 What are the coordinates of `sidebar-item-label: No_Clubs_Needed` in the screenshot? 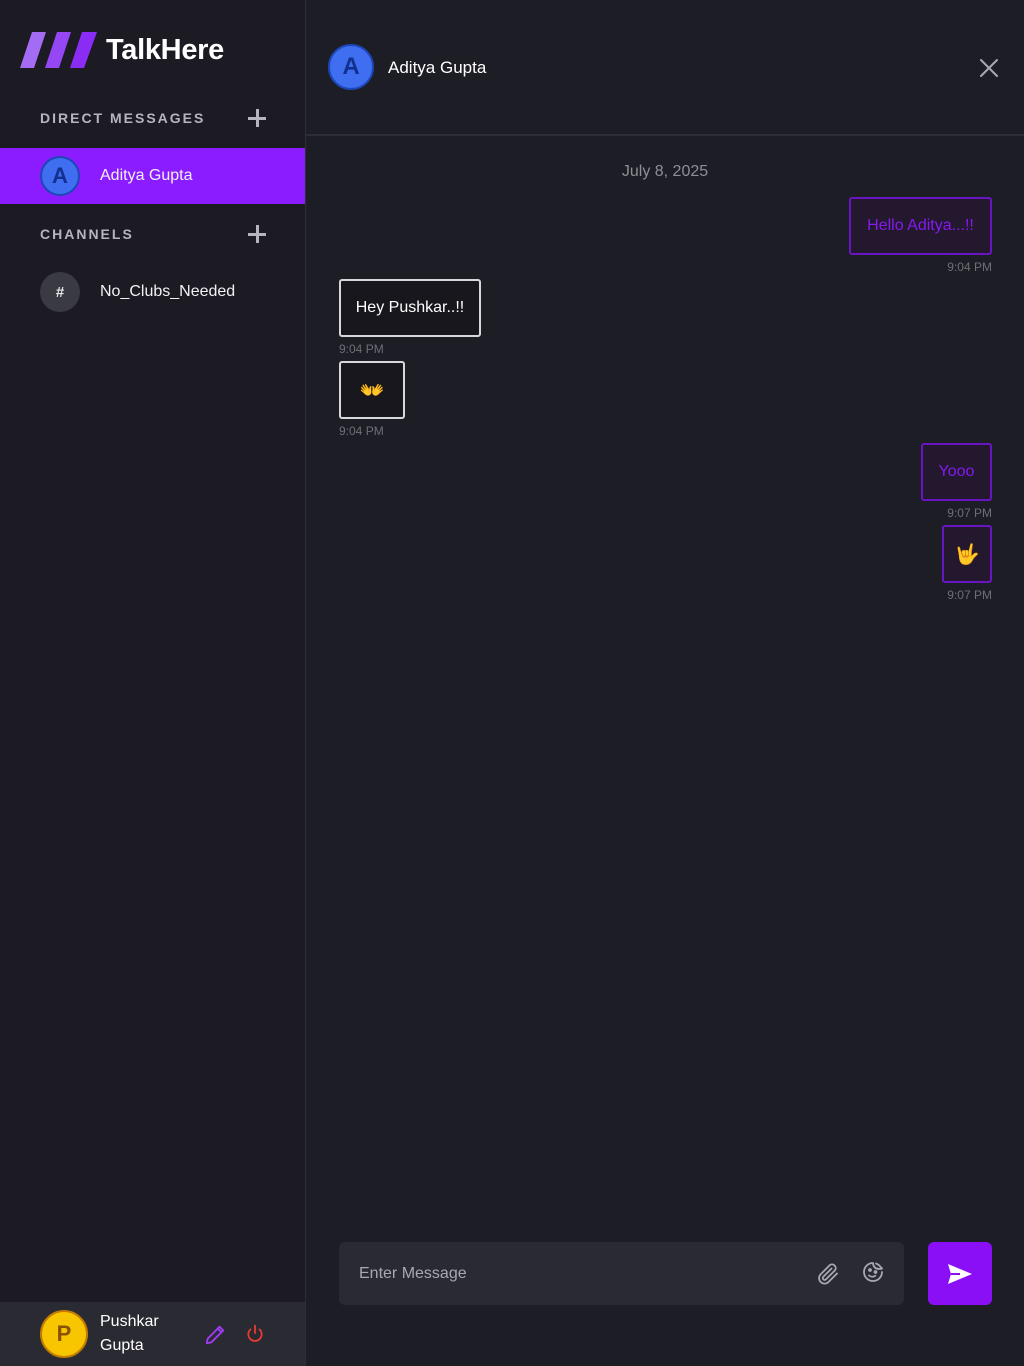 It's located at (168, 291).